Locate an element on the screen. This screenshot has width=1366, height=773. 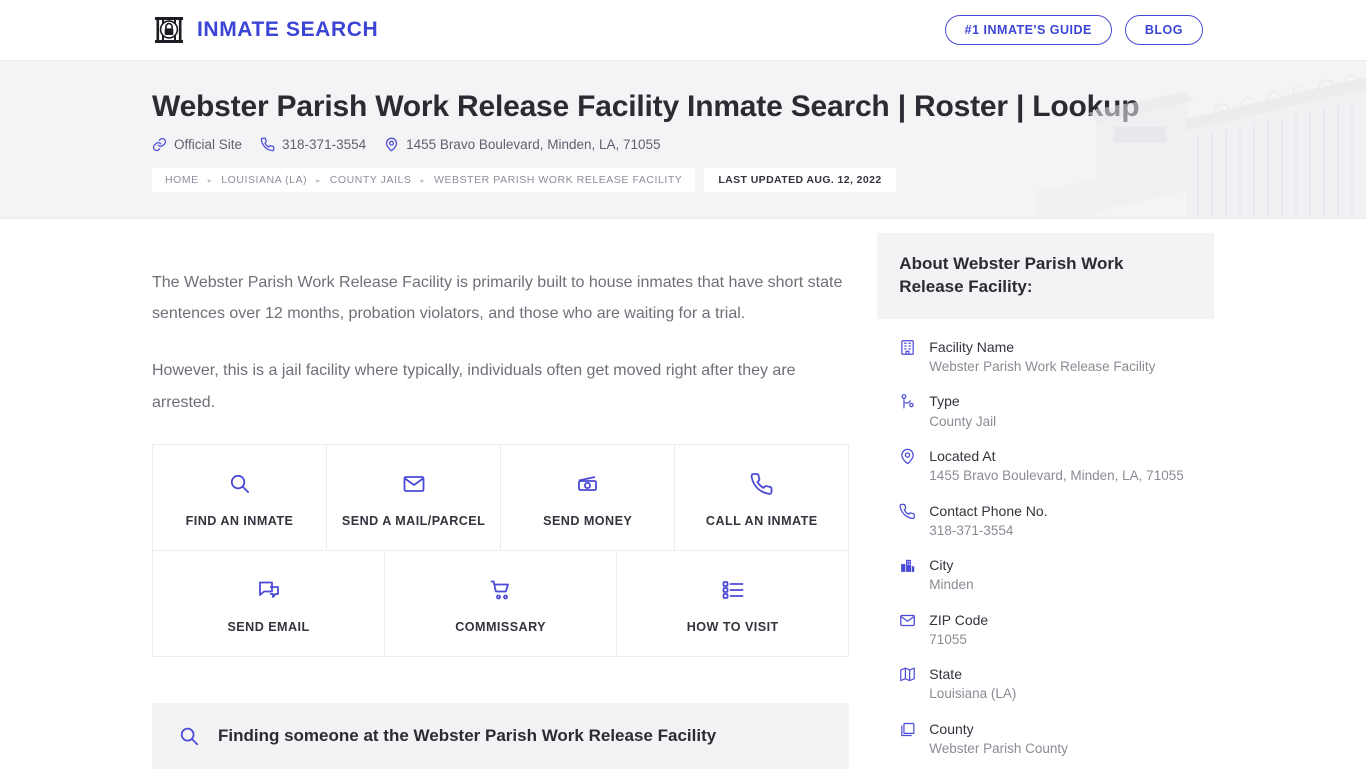
info-value: Louisiana (LA) is located at coordinates (973, 694).